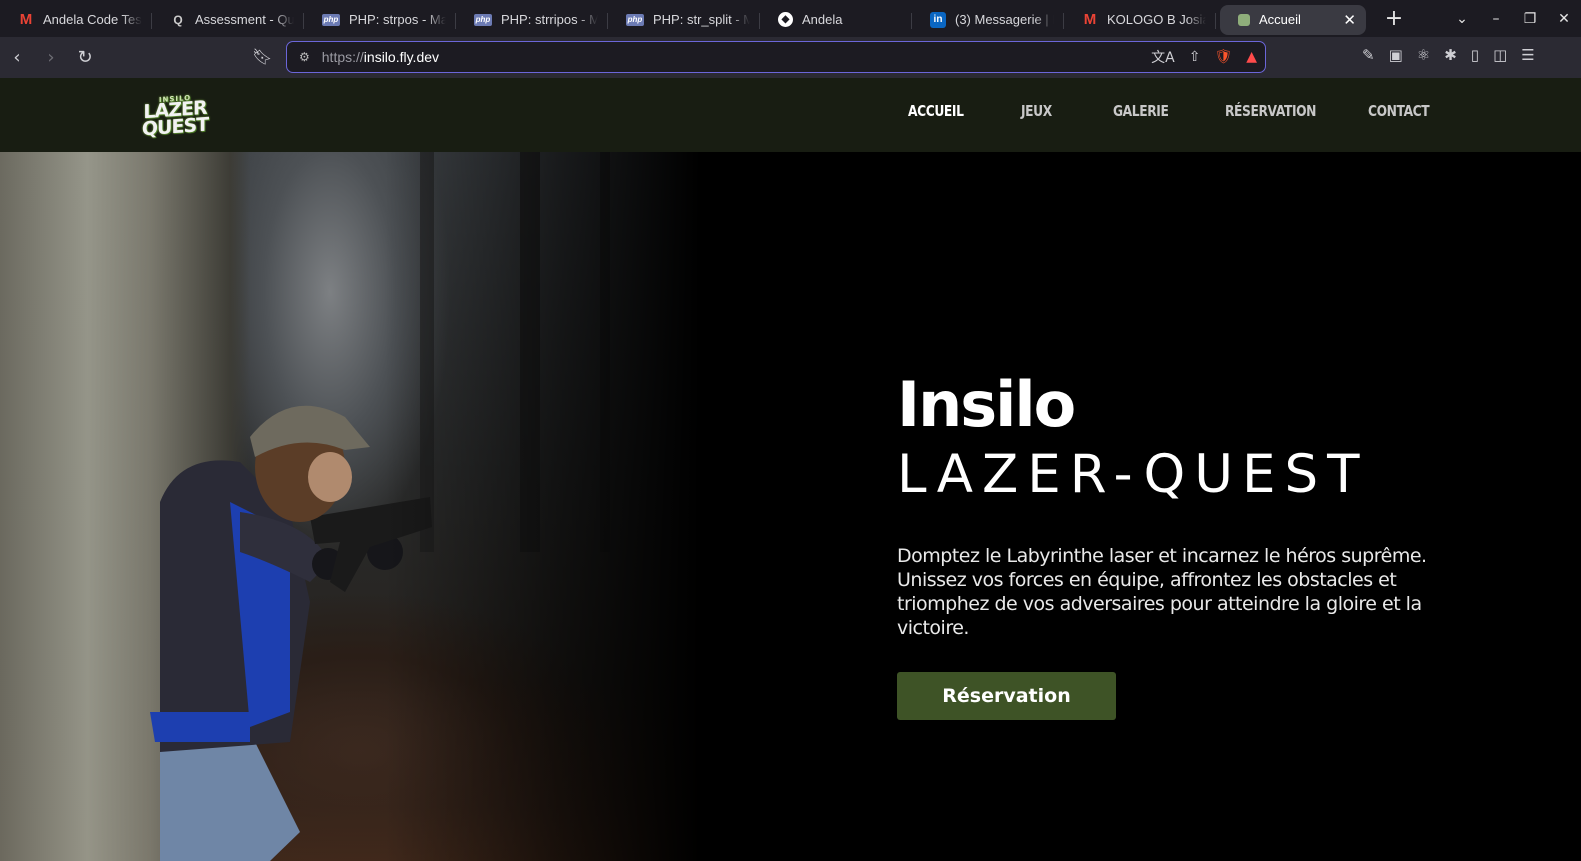 The image size is (1581, 861). Describe the element at coordinates (1530, 19) in the screenshot. I see `restore-icon: ❐` at that location.